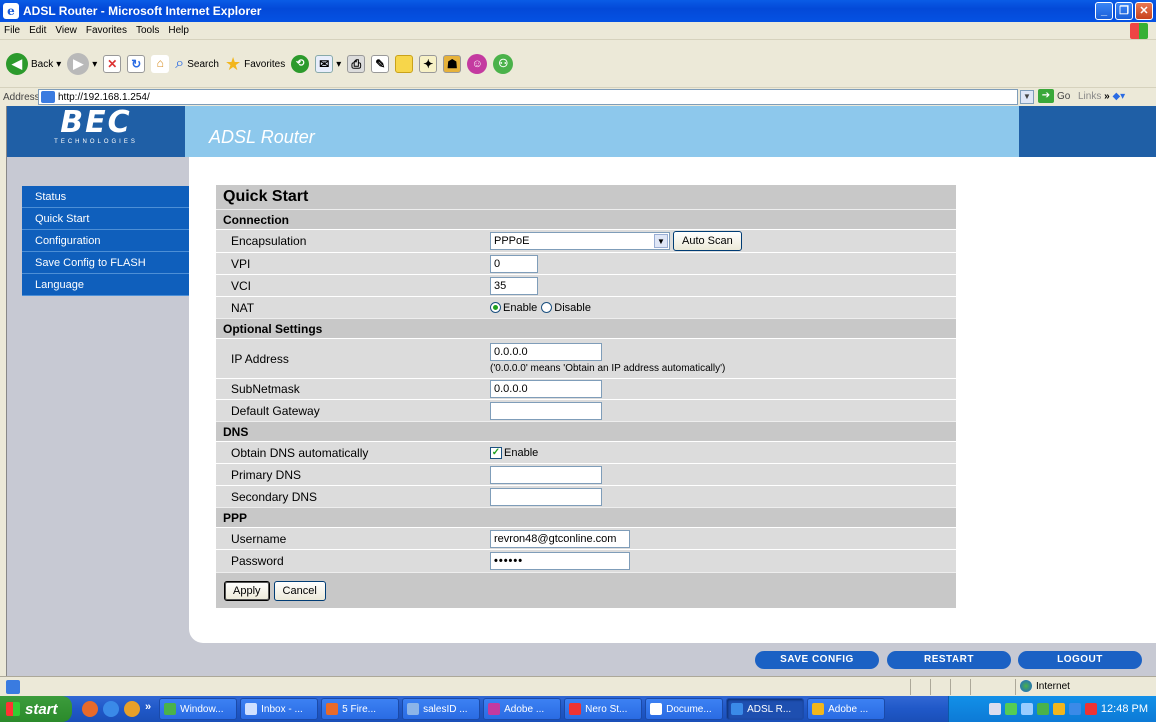 This screenshot has width=1156, height=722. I want to click on section-connection: Connection, so click(586, 219).